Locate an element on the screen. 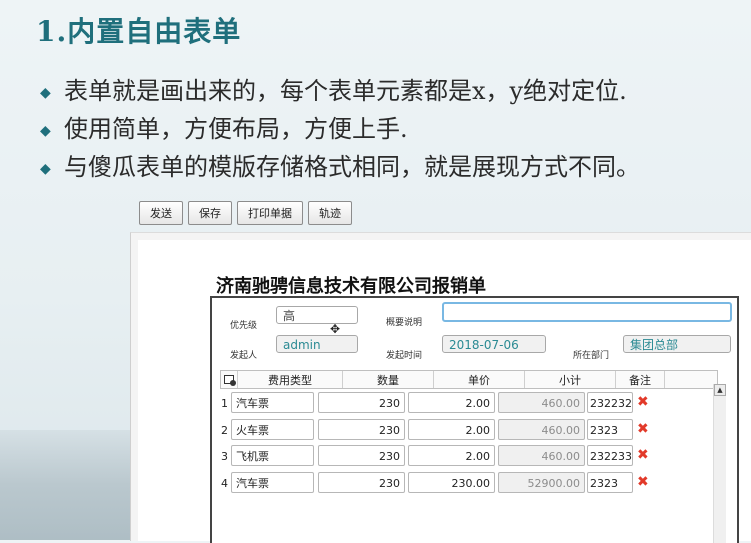 Image resolution: width=751 pixels, height=543 pixels. column-header: 单价 is located at coordinates (479, 379).